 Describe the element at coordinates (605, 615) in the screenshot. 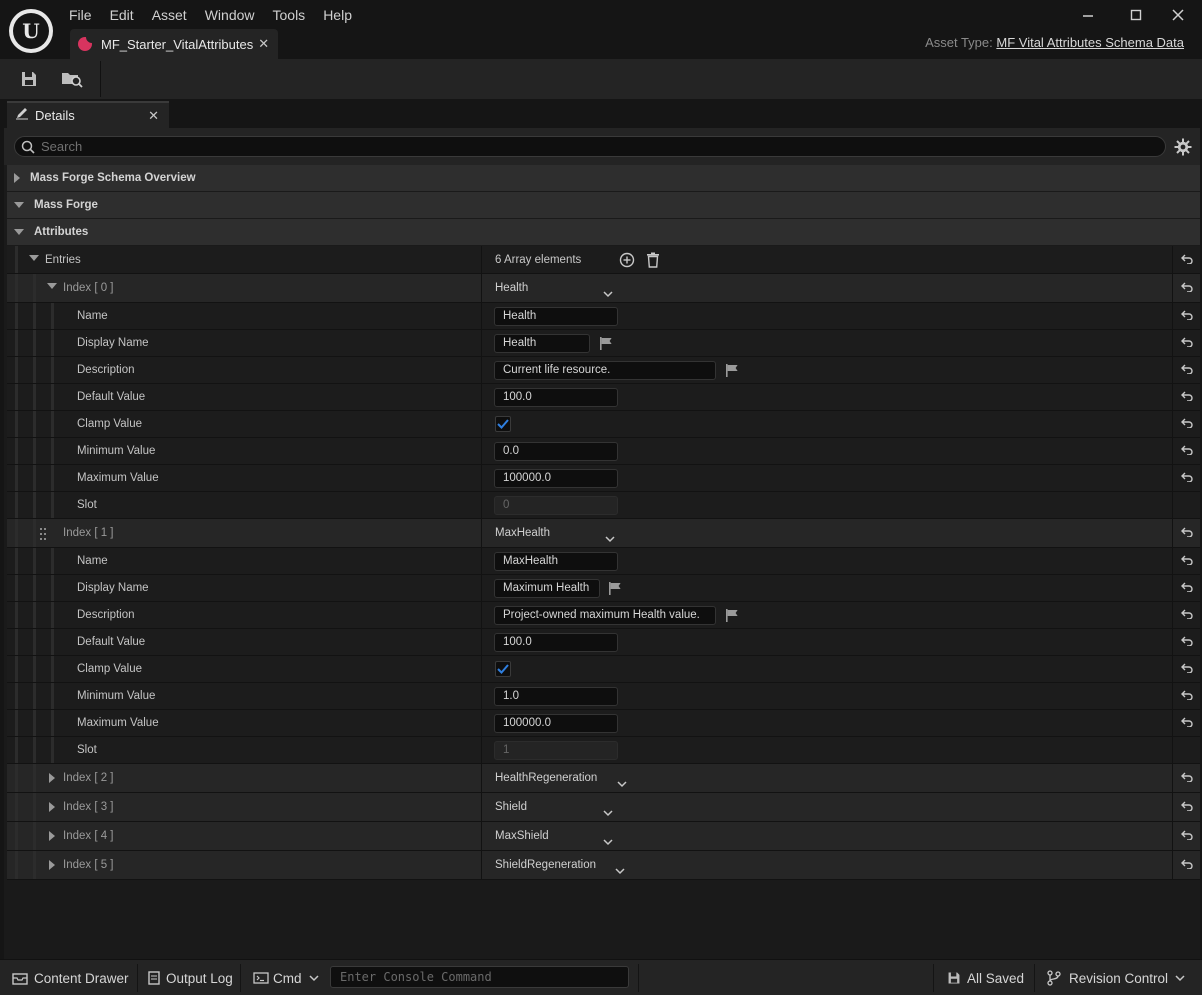

I see `description-input: Project-owned maximum Health value.` at that location.